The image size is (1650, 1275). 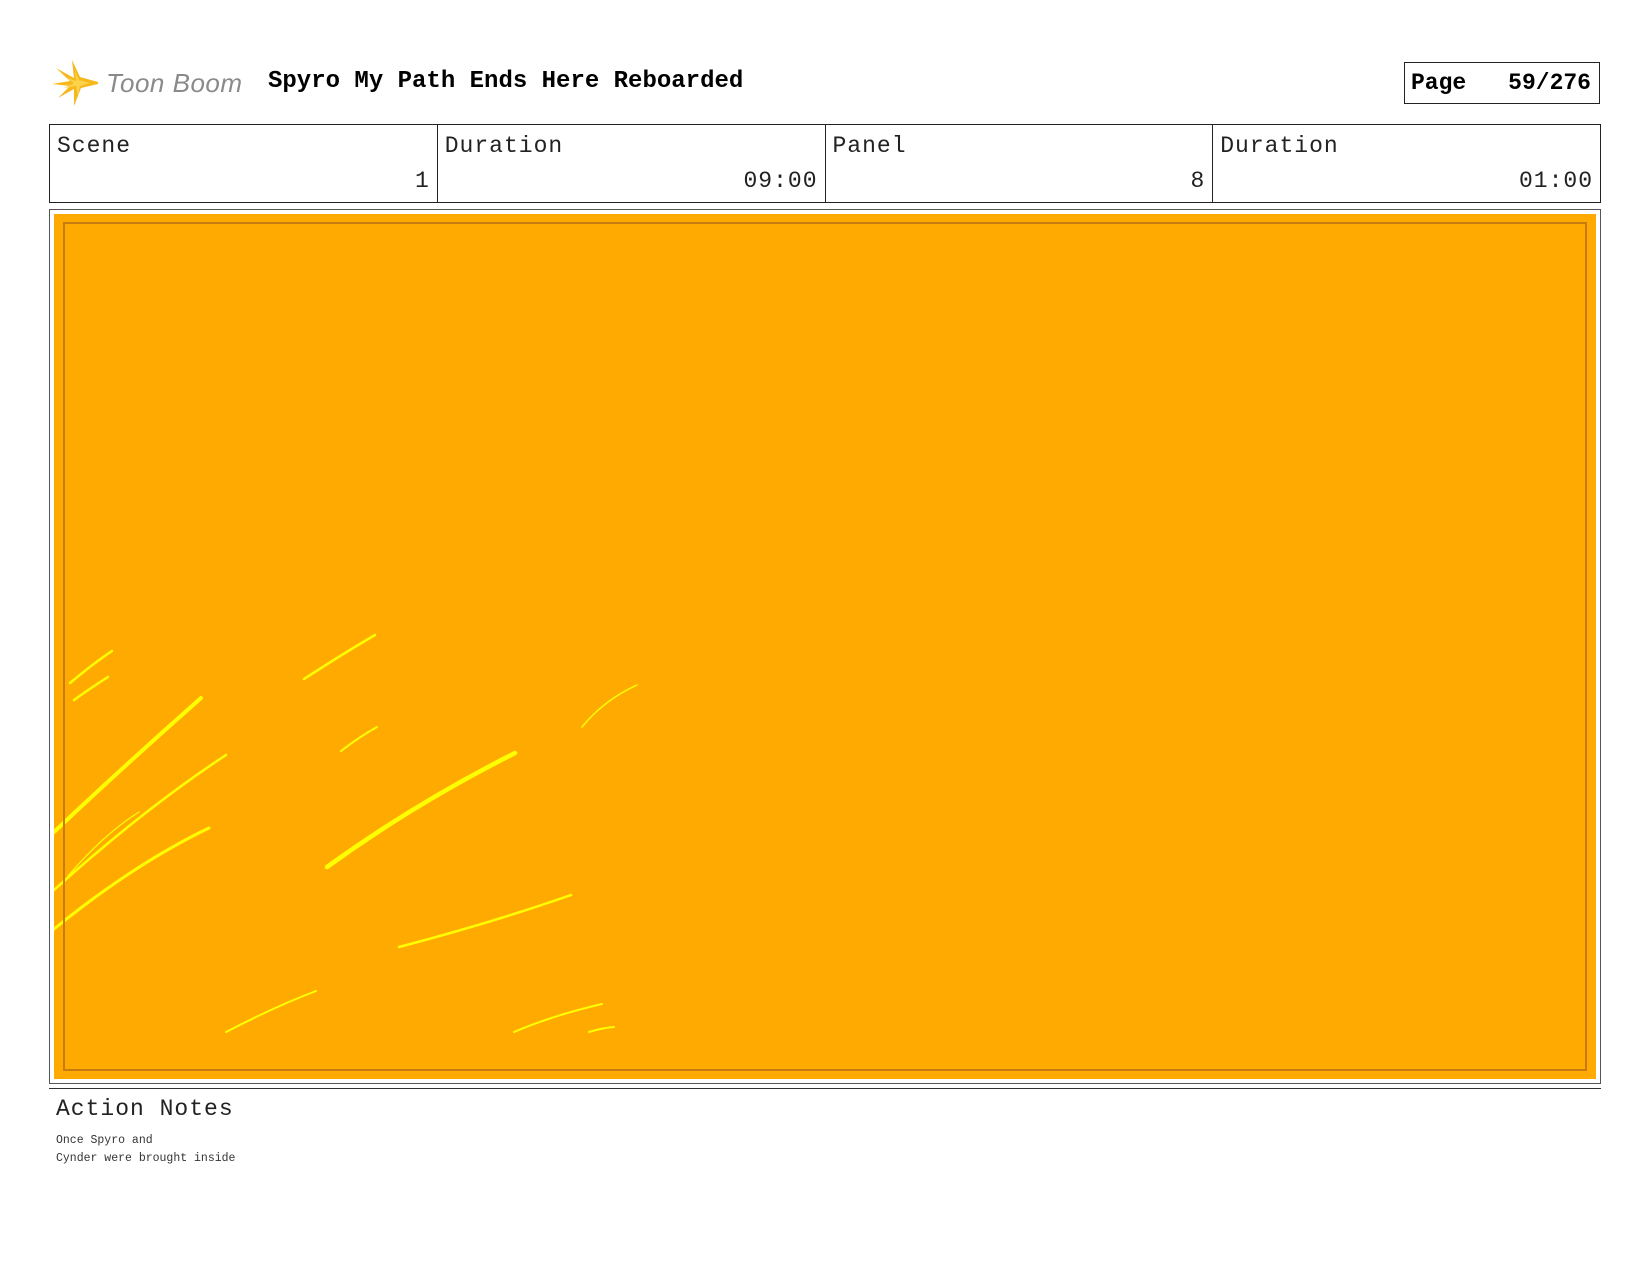 What do you see at coordinates (869, 146) in the screenshot?
I see `panel-label: Panel` at bounding box center [869, 146].